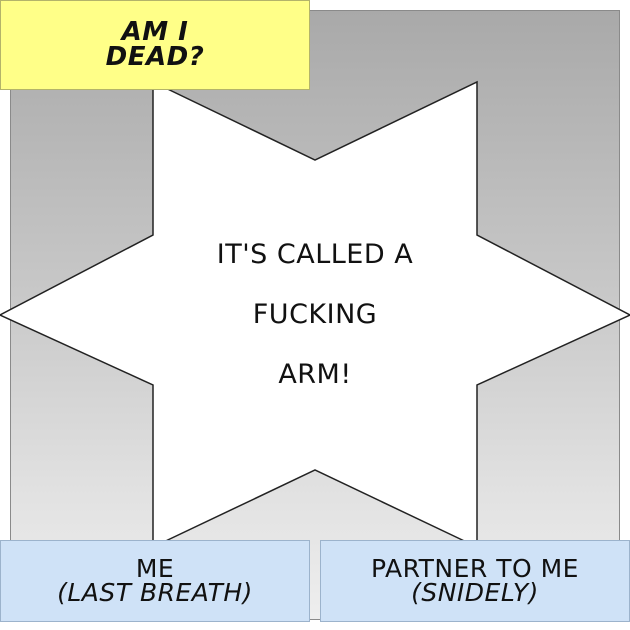 The width and height of the screenshot is (630, 630). I want to click on speech-line-3: ARM!, so click(315, 374).